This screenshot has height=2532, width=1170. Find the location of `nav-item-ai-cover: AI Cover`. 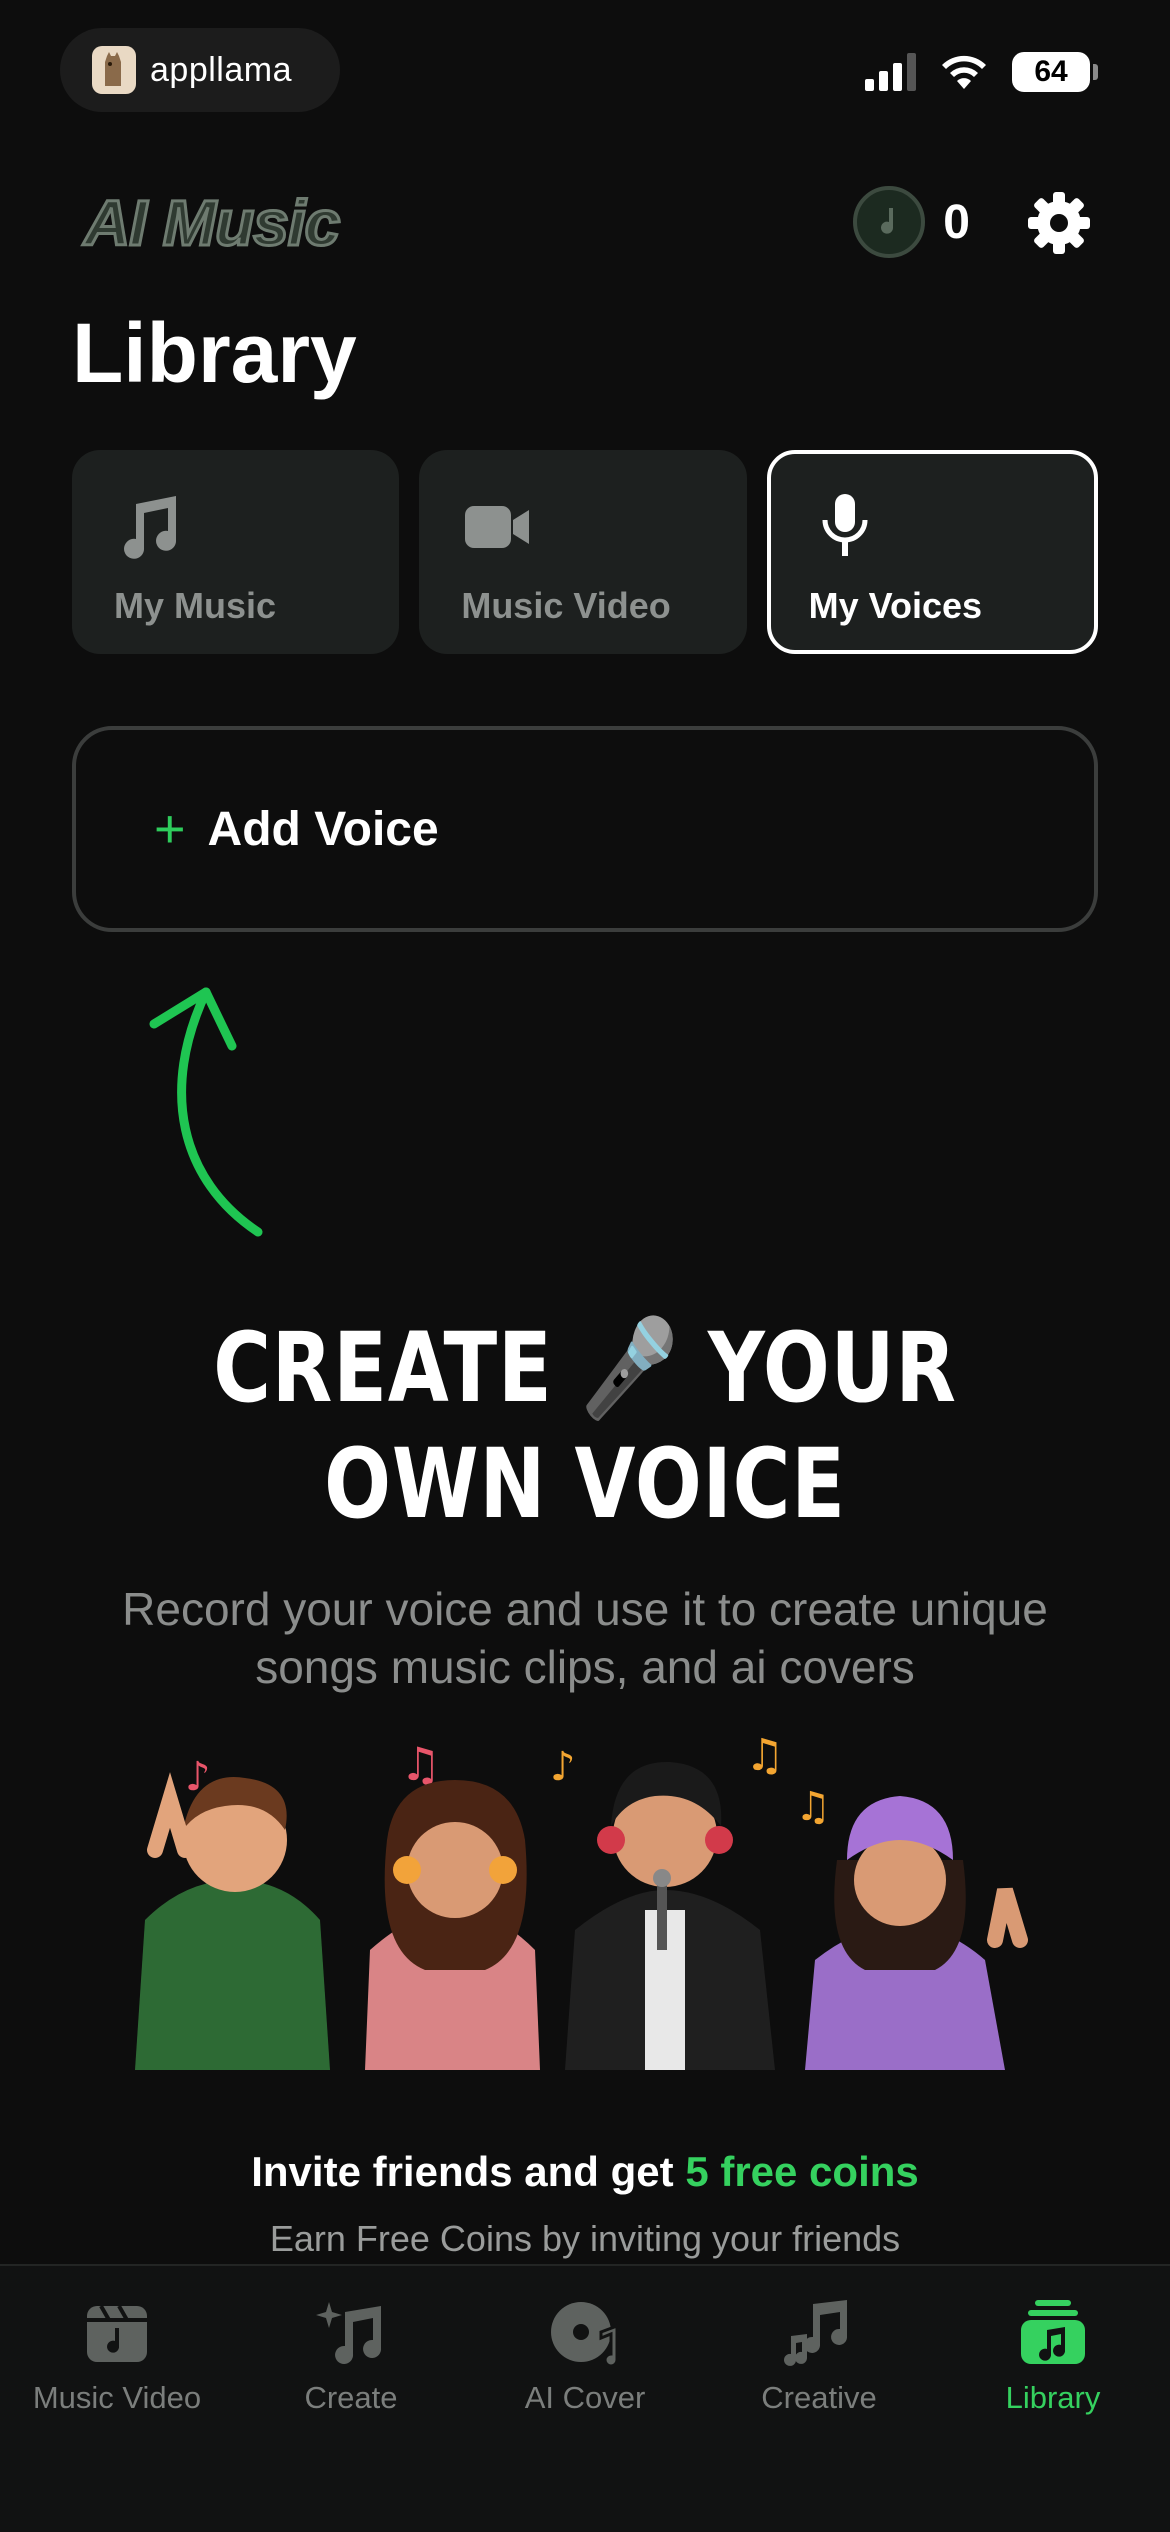

nav-item-ai-cover: AI Cover is located at coordinates (585, 2399).